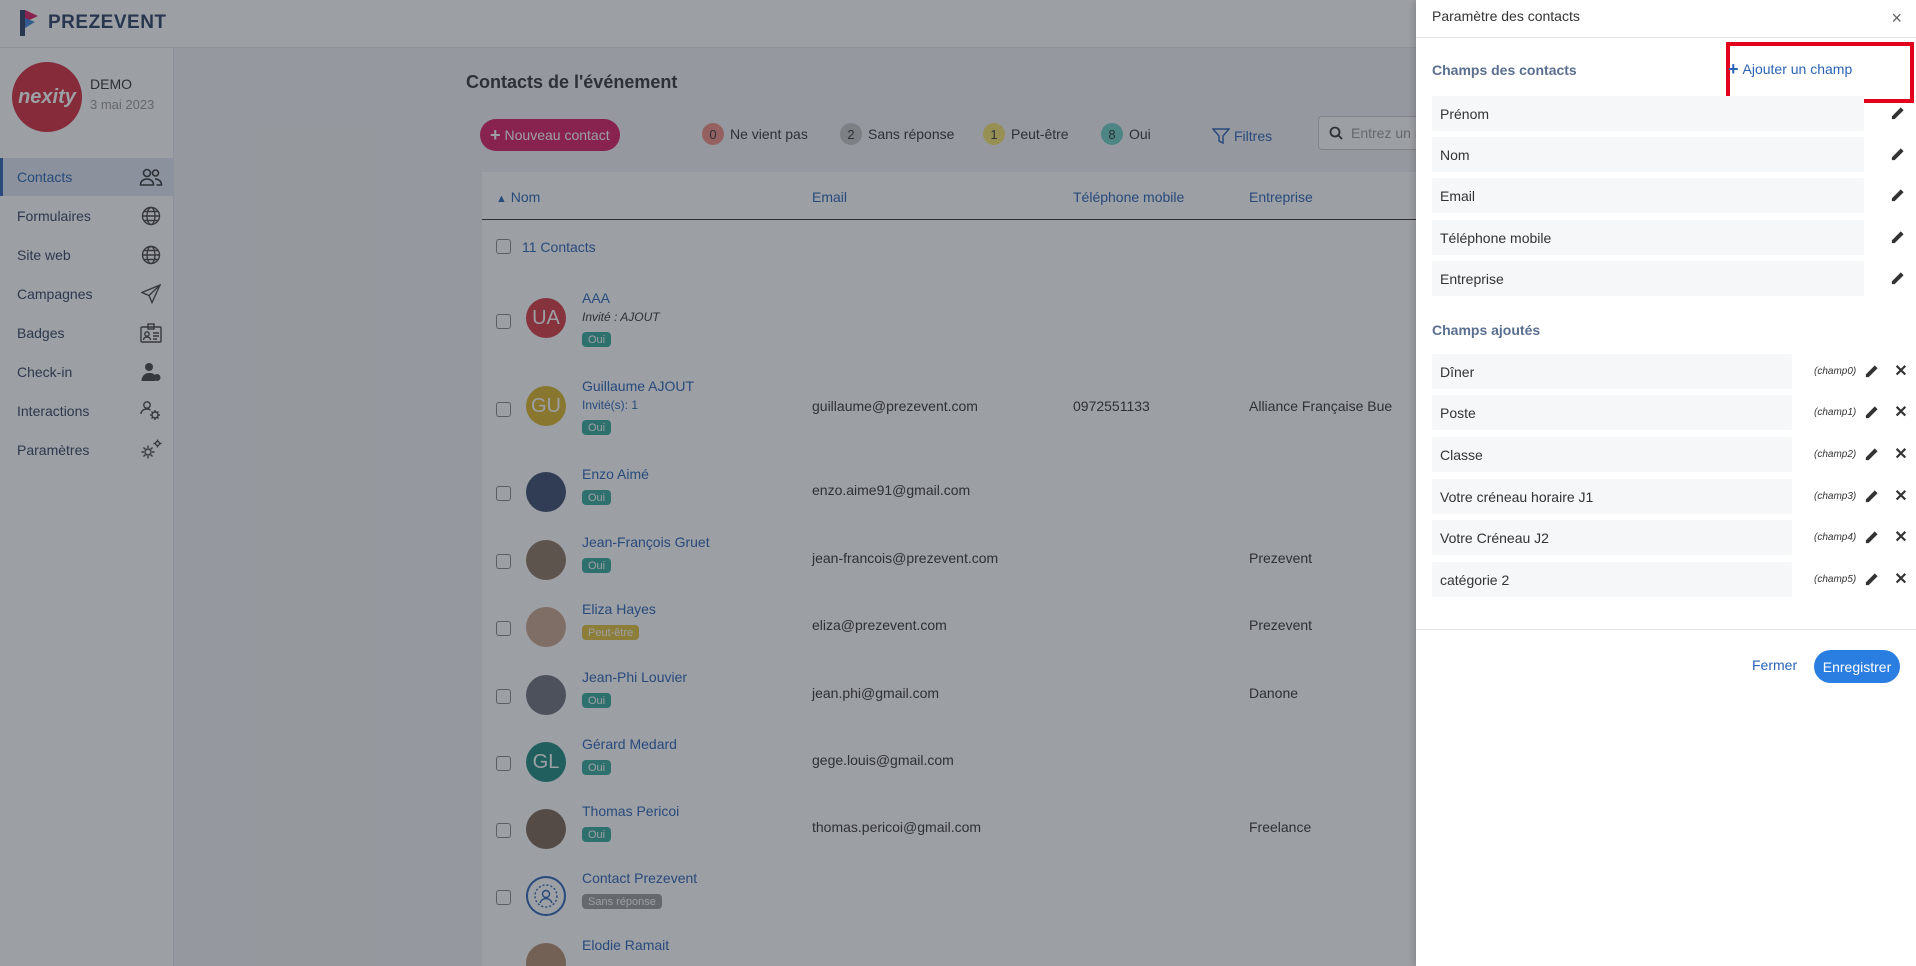  Describe the element at coordinates (1612, 454) in the screenshot. I see `field-label: Classe` at that location.